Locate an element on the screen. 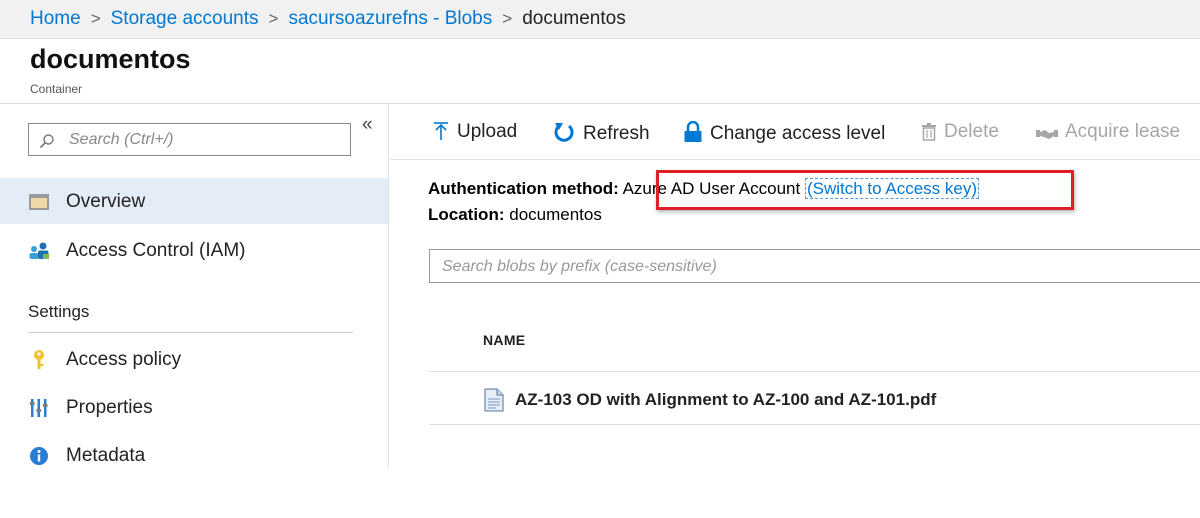  refresh-button: Refresh is located at coordinates (601, 133).